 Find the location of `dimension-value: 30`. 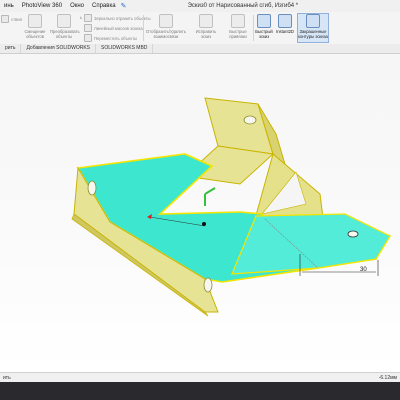

dimension-value: 30 is located at coordinates (363, 270).